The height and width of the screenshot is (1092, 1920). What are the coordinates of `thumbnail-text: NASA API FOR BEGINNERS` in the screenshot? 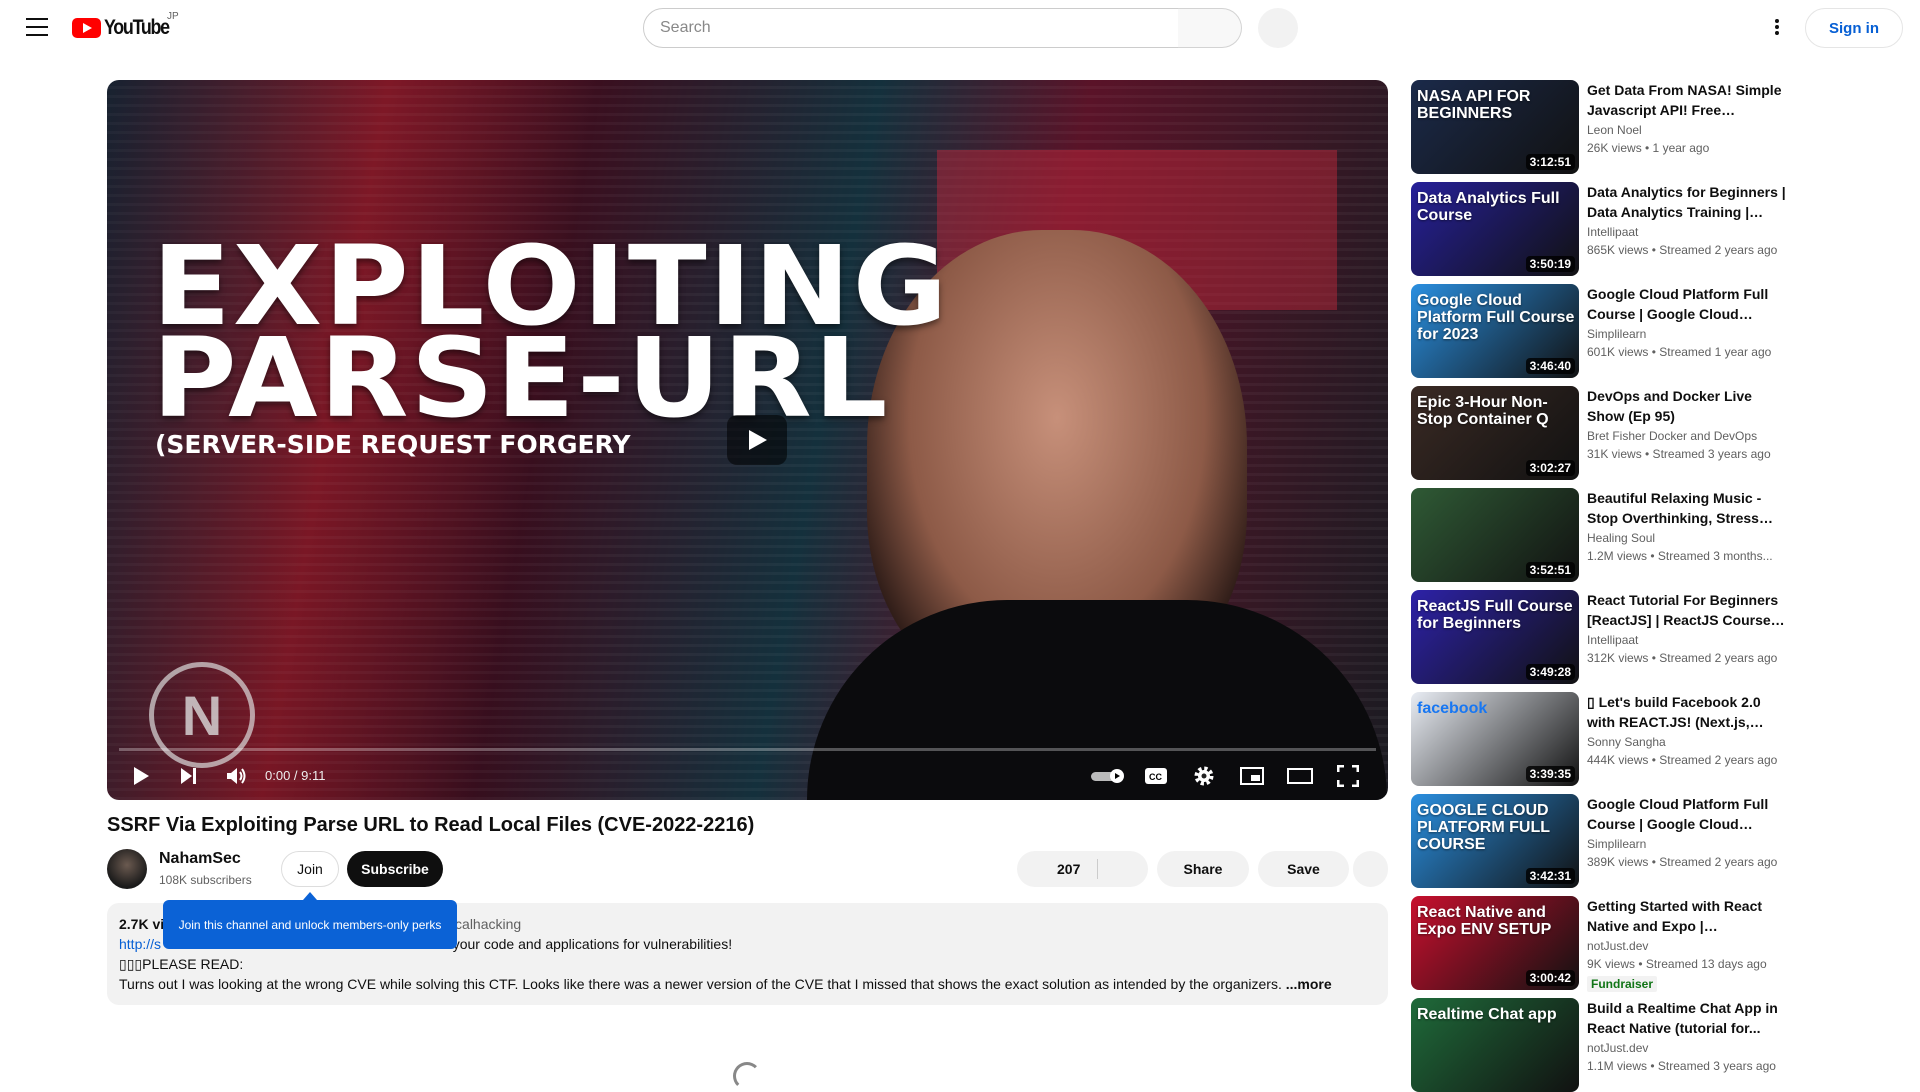 It's located at (1474, 105).